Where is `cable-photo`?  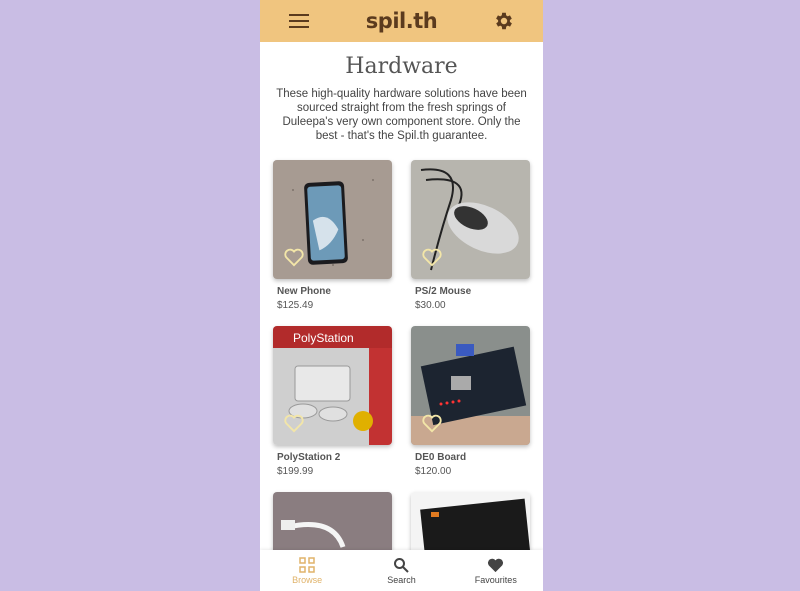 cable-photo is located at coordinates (332, 521).